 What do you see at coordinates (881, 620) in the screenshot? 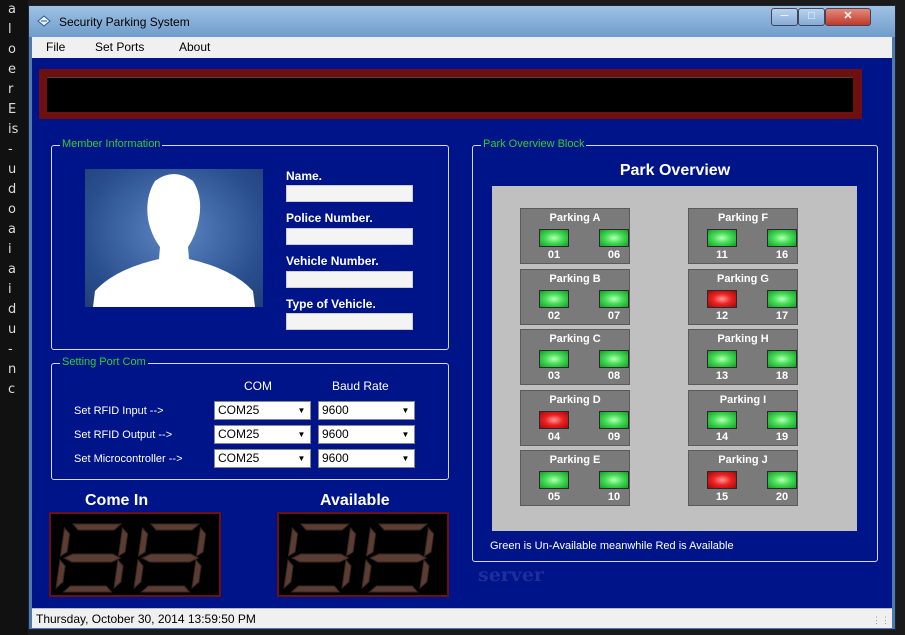
I see `resize-grip-icon: ⋮⋮` at bounding box center [881, 620].